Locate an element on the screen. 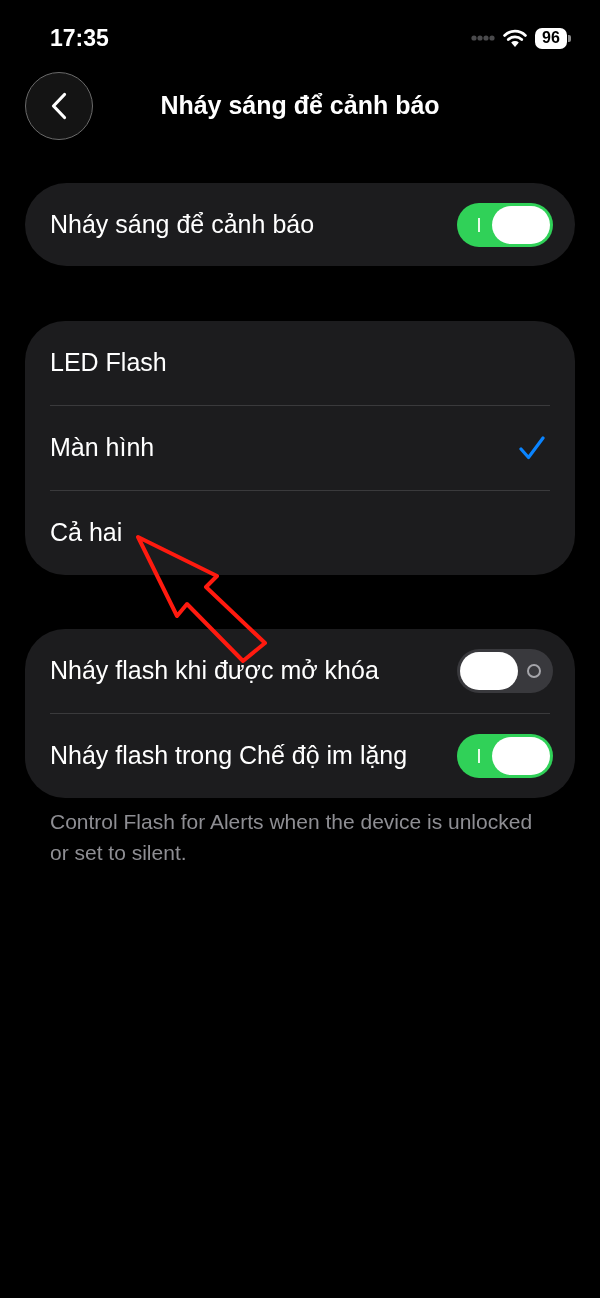 The height and width of the screenshot is (1298, 600). checkmark-icon is located at coordinates (532, 448).